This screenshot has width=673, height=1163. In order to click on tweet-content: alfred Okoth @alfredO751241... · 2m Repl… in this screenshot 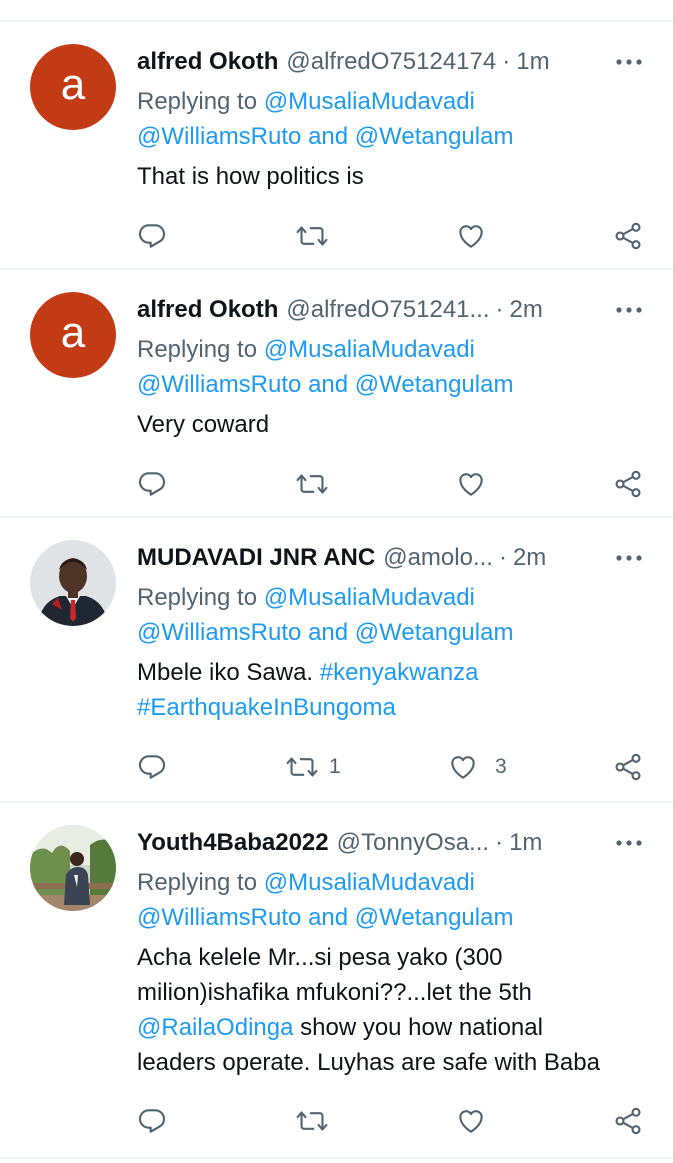, I will do `click(397, 368)`.